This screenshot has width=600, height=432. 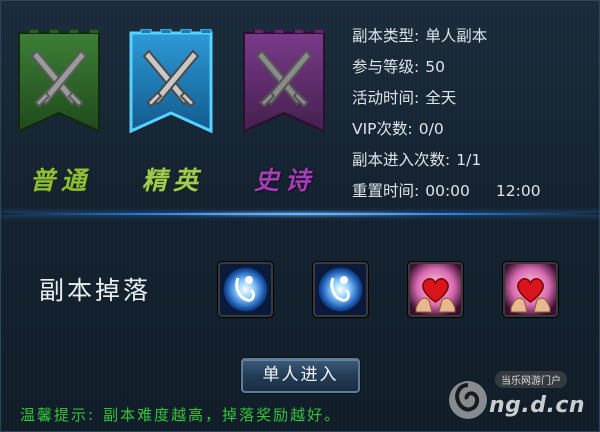 I want to click on info-label: VIP次数:, so click(x=382, y=129).